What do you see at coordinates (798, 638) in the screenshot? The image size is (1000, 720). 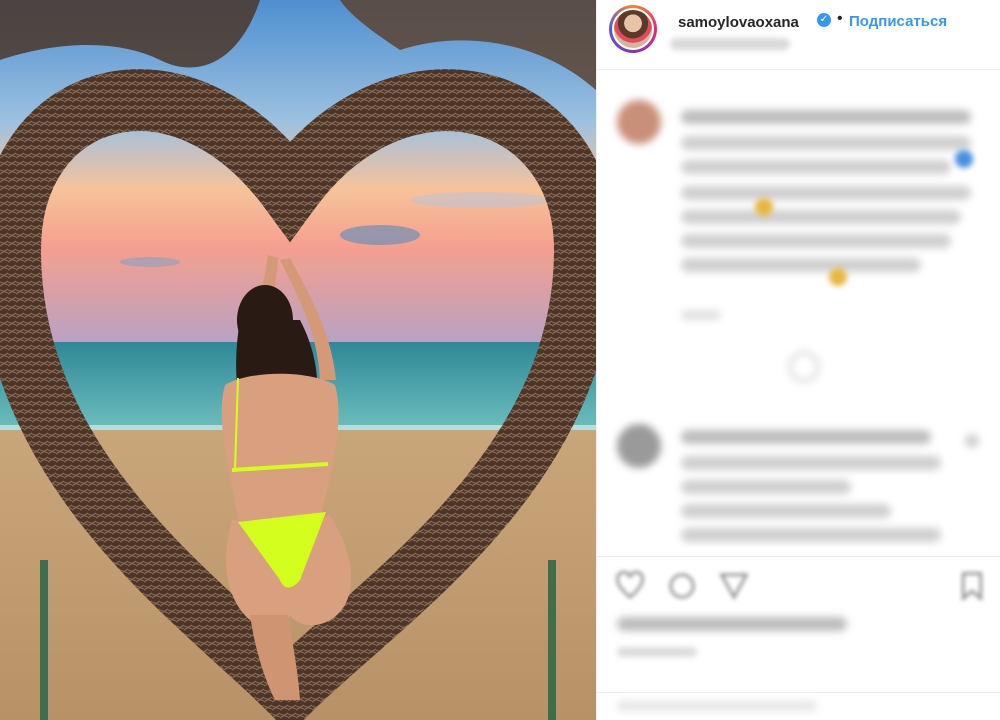 I see `post-actions` at bounding box center [798, 638].